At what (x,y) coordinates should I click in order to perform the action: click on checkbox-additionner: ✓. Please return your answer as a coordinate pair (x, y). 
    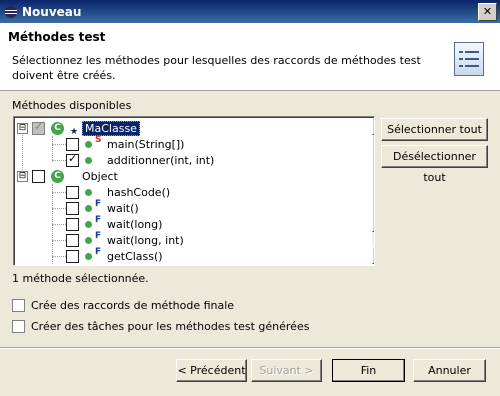
    Looking at the image, I should click on (72, 159).